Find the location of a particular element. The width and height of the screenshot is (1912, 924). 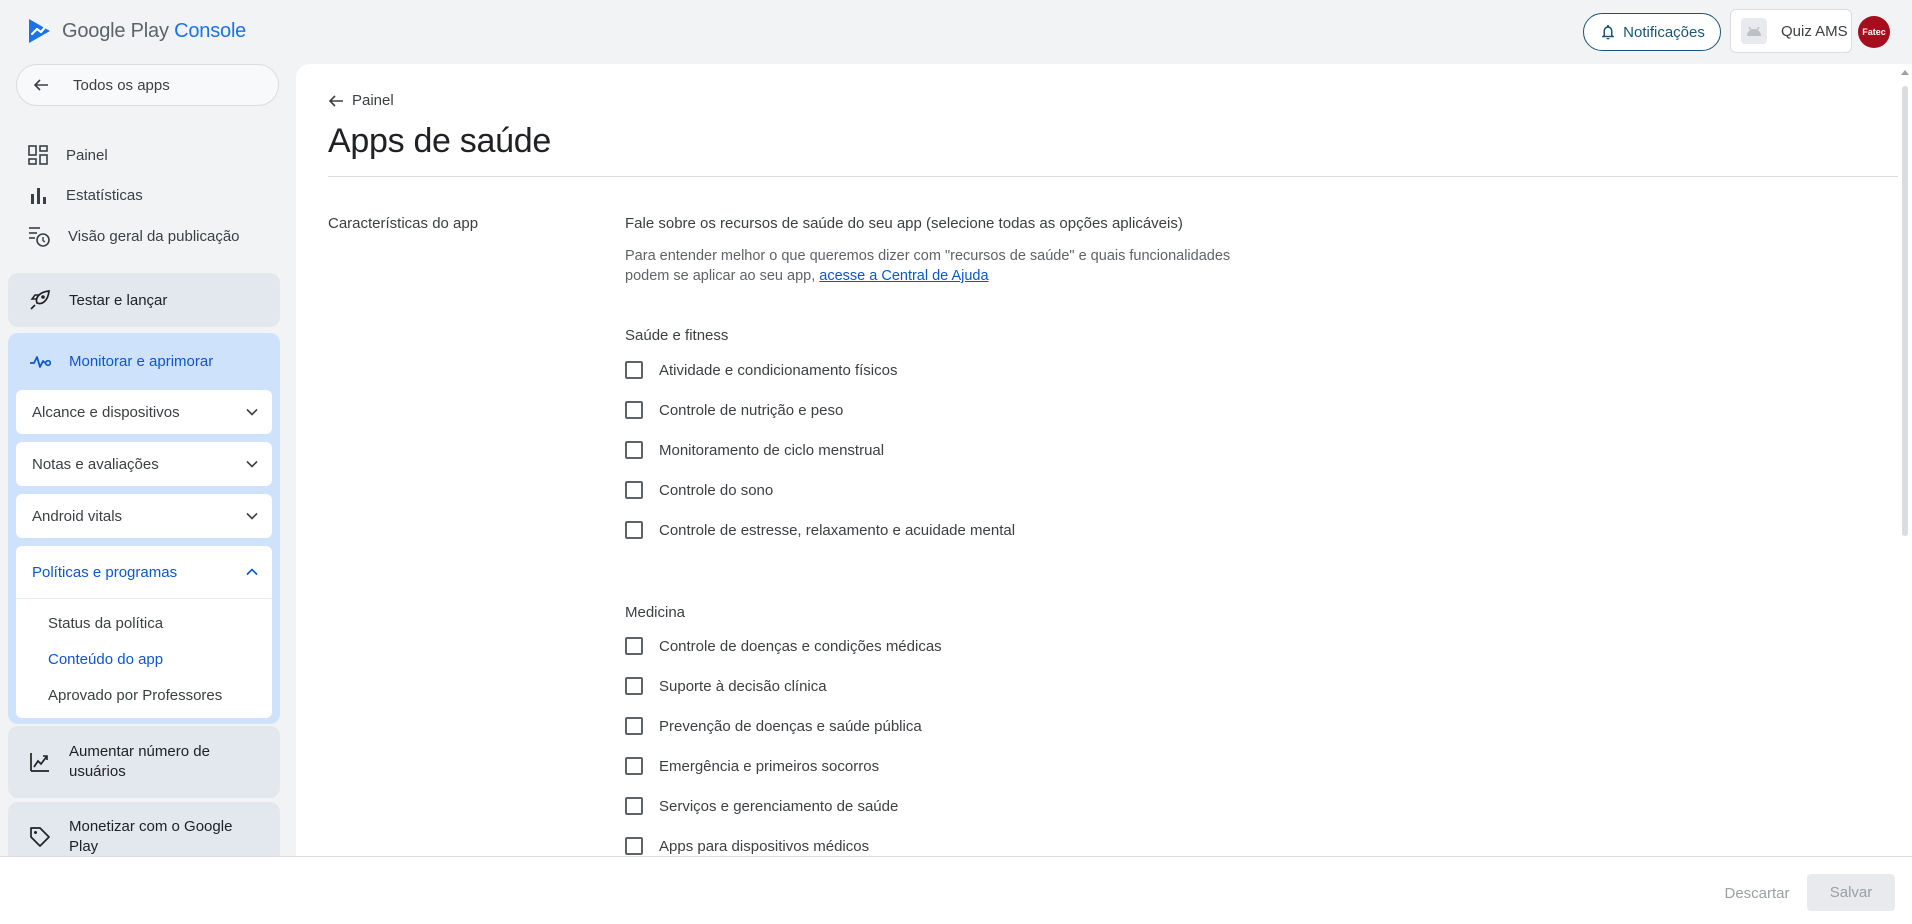

user-avatar: Fatec is located at coordinates (1874, 32).